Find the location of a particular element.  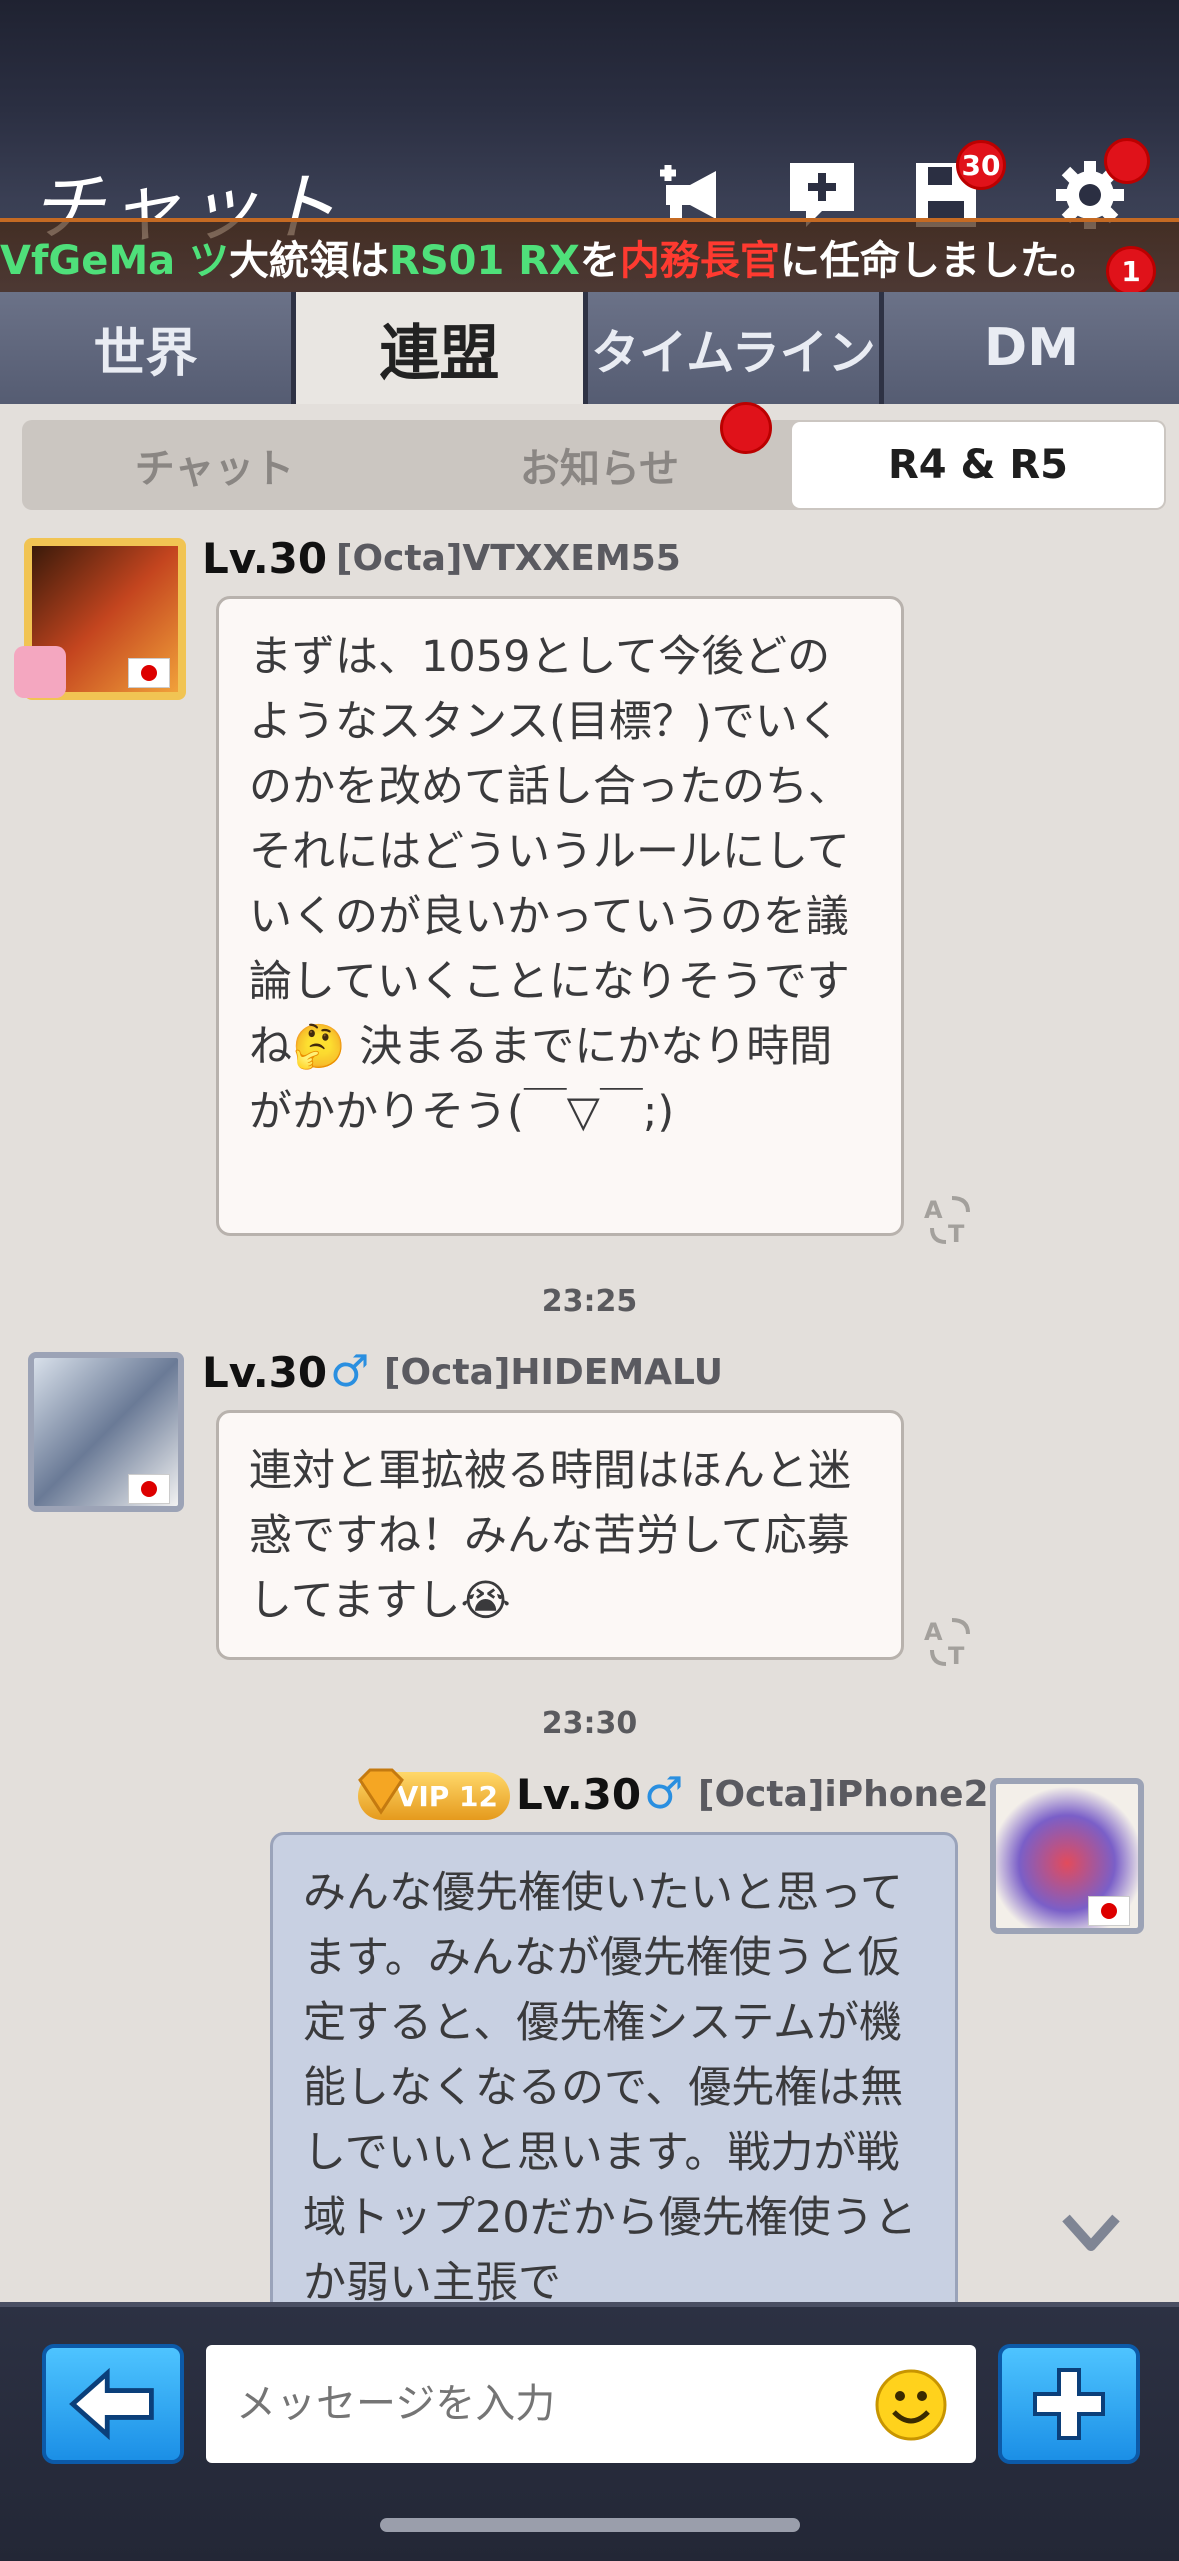

timestamp: 23:25 is located at coordinates (589, 1301).